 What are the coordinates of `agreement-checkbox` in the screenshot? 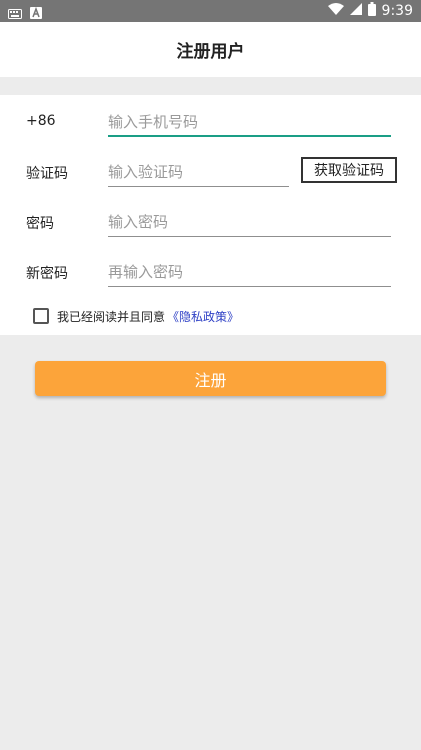 It's located at (41, 316).